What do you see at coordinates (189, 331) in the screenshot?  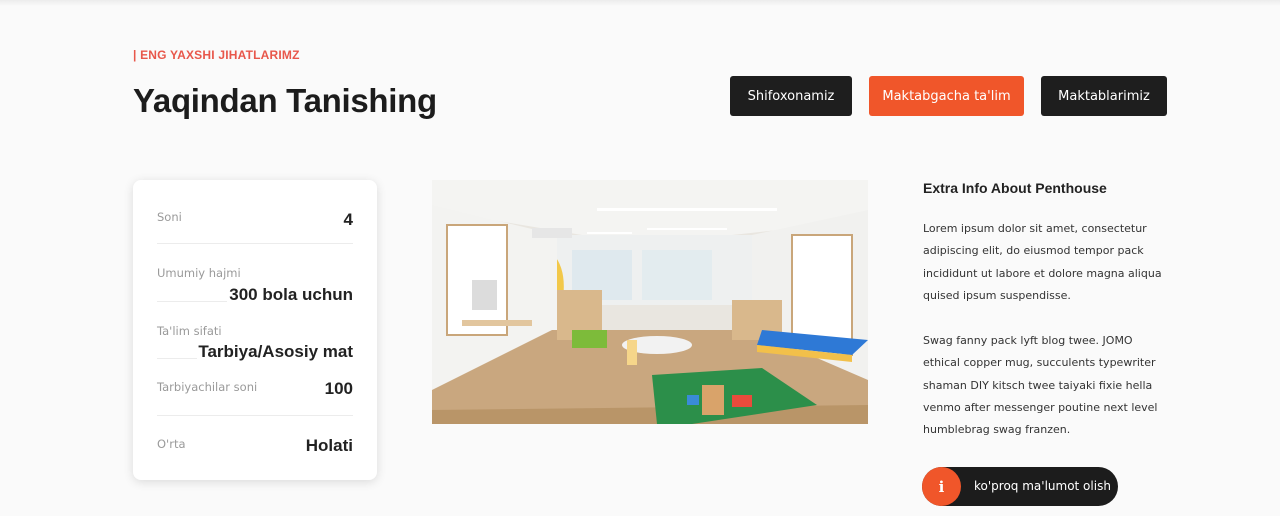 I see `stat-label: Ta'lim sifati` at bounding box center [189, 331].